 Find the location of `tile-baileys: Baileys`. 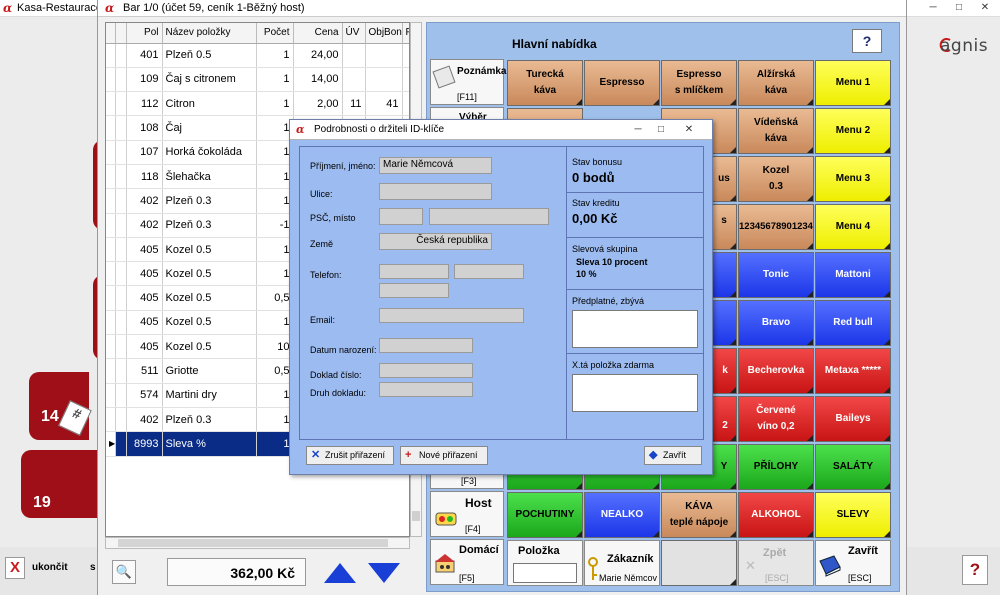

tile-baileys: Baileys is located at coordinates (853, 419).